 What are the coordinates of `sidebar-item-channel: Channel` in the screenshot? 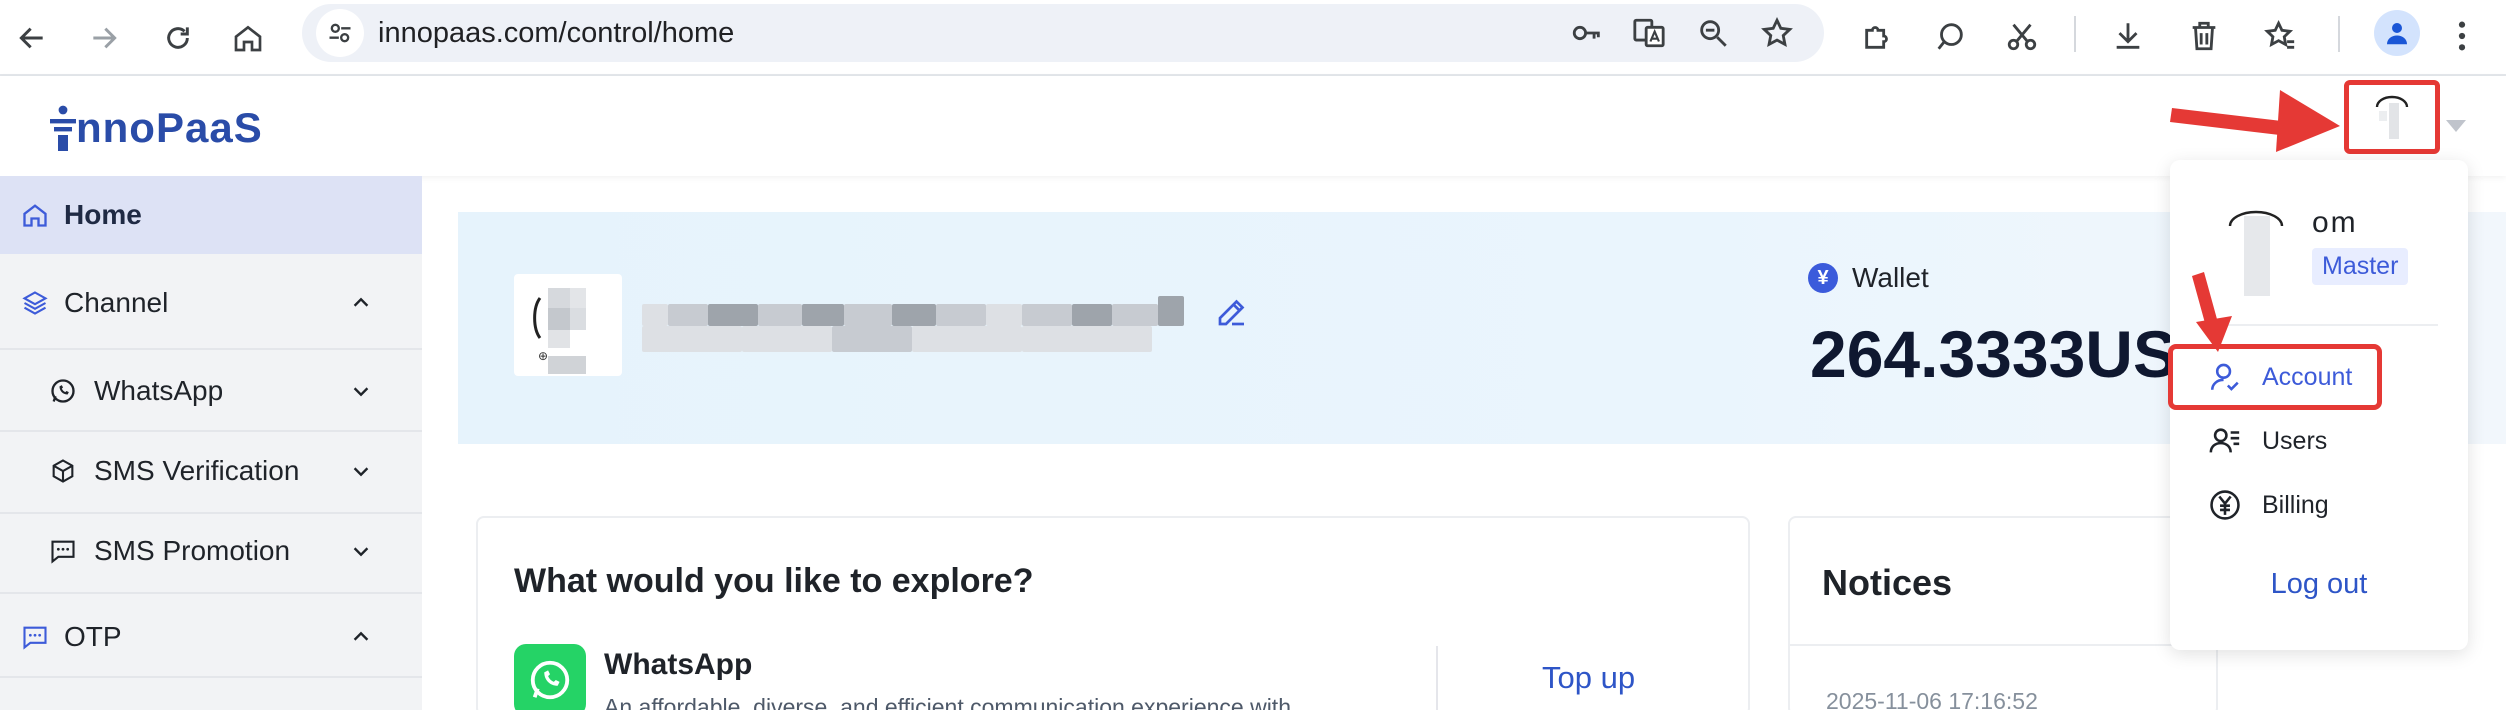 It's located at (211, 303).